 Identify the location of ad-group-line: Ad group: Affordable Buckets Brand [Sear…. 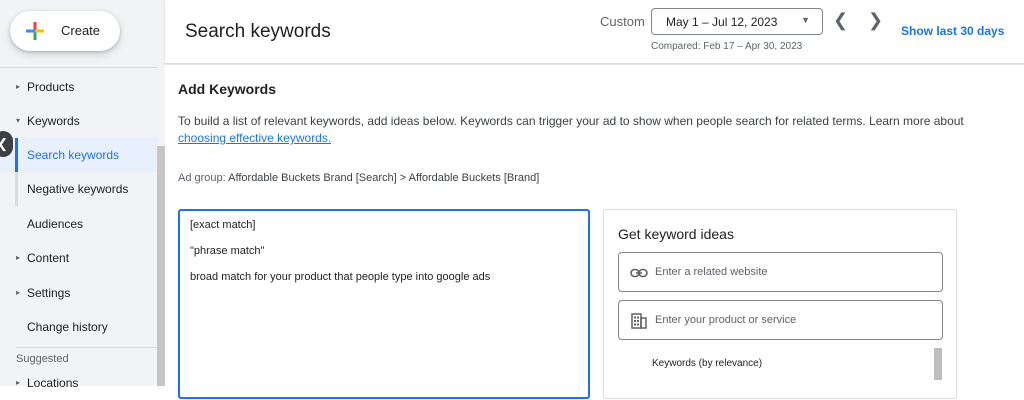
(358, 178).